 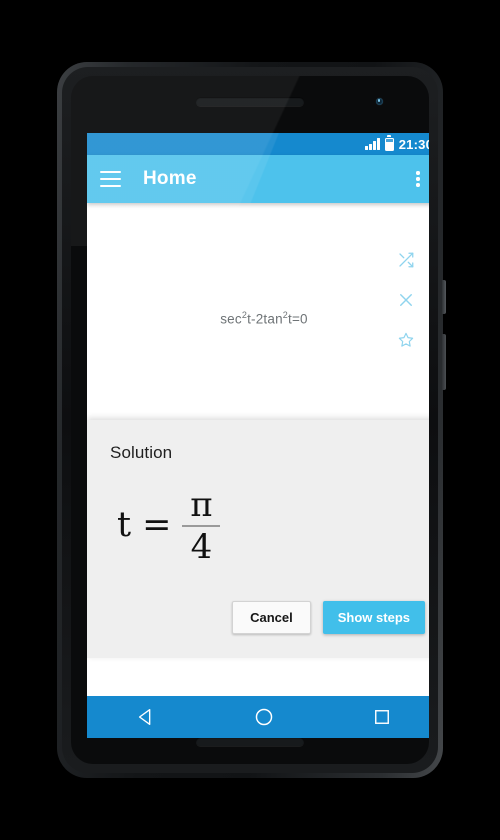 I want to click on status-bar: 21:30, so click(x=258, y=144).